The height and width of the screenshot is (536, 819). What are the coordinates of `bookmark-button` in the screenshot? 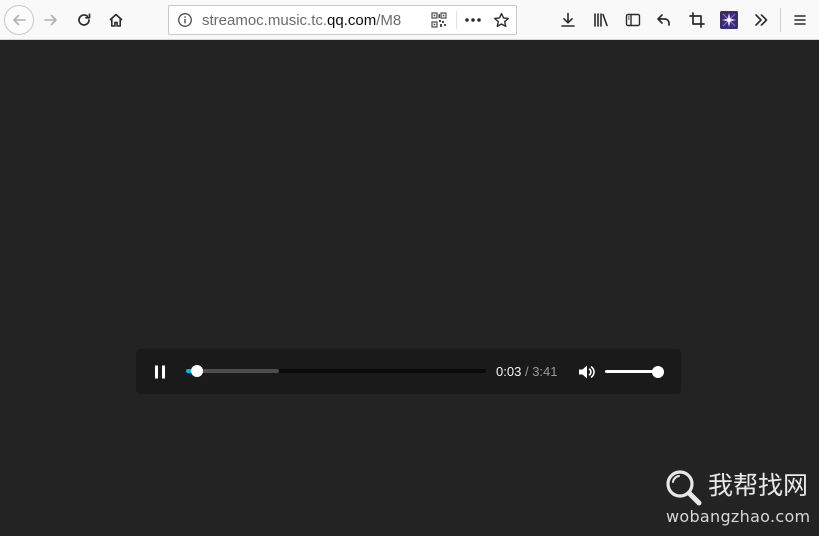 It's located at (501, 20).